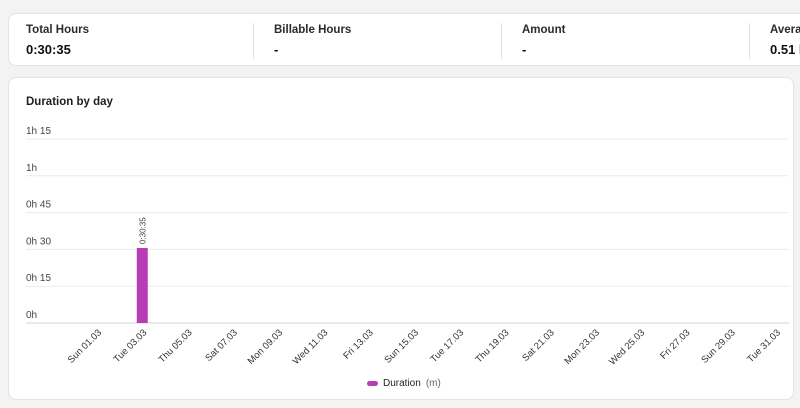 This screenshot has height=408, width=800. Describe the element at coordinates (447, 346) in the screenshot. I see `x-tick-label: Tue 17.03` at that location.